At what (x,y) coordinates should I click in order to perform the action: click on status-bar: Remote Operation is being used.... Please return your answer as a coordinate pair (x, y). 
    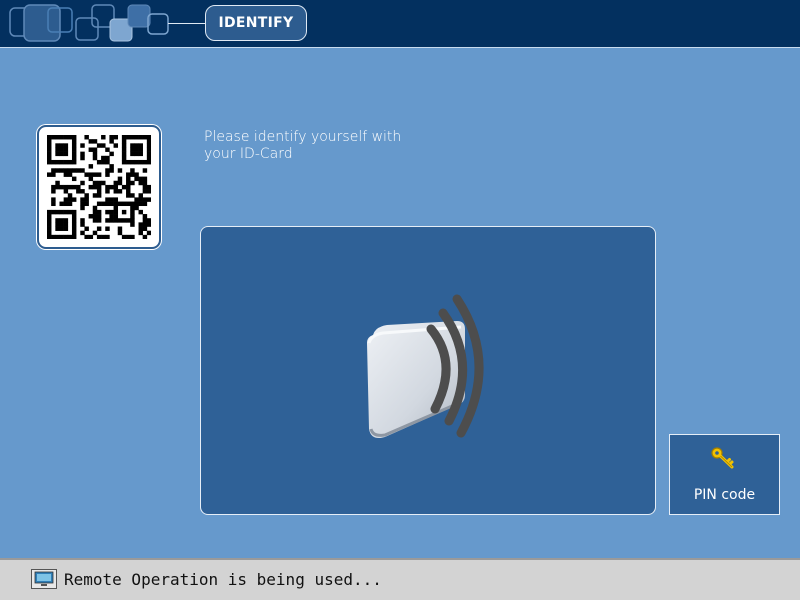
    Looking at the image, I should click on (400, 579).